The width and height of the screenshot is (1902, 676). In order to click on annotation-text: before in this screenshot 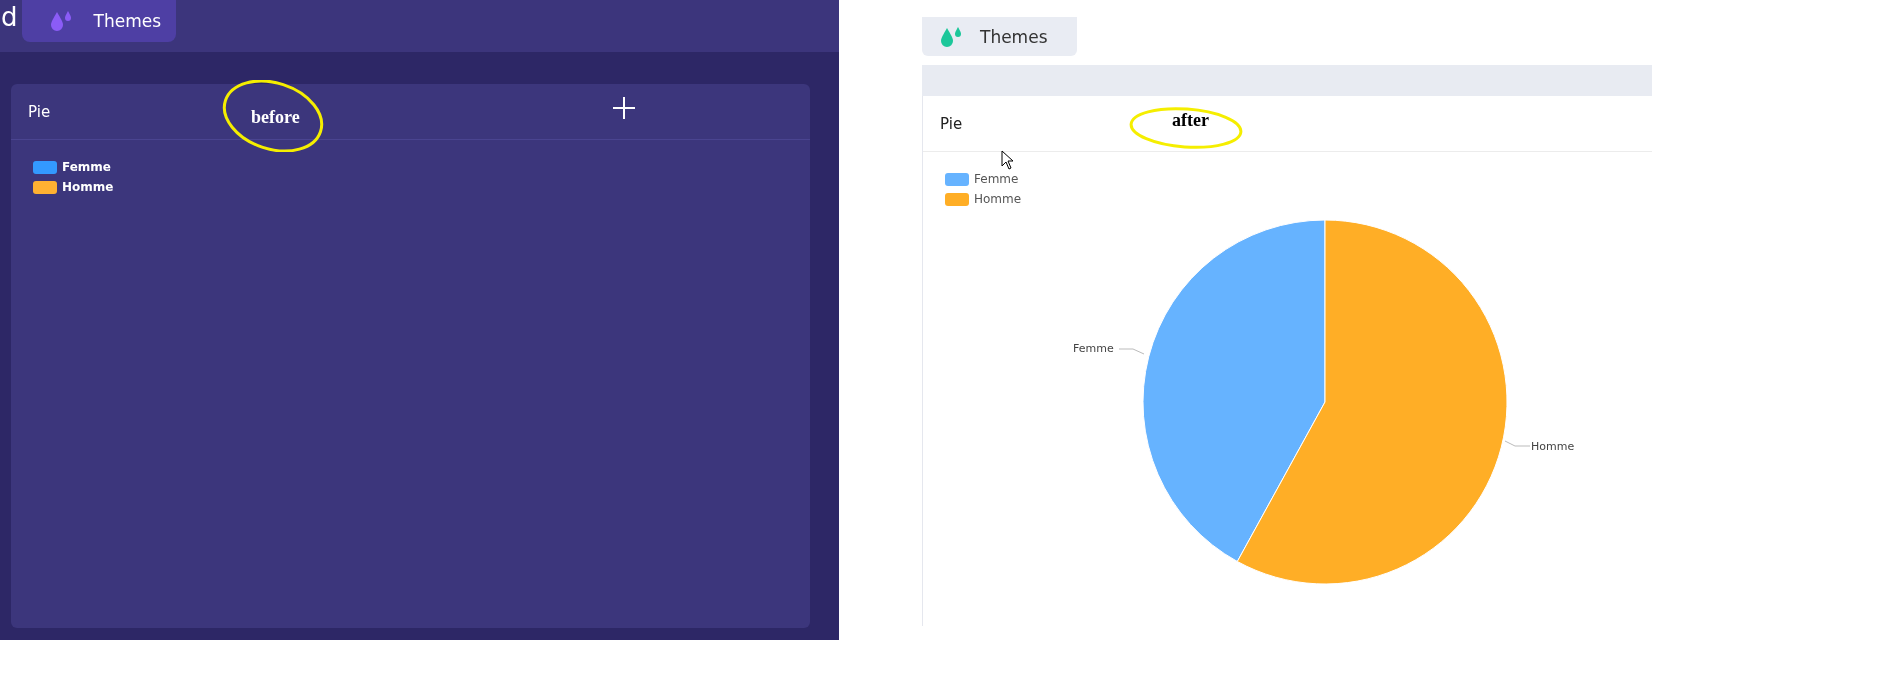, I will do `click(275, 117)`.